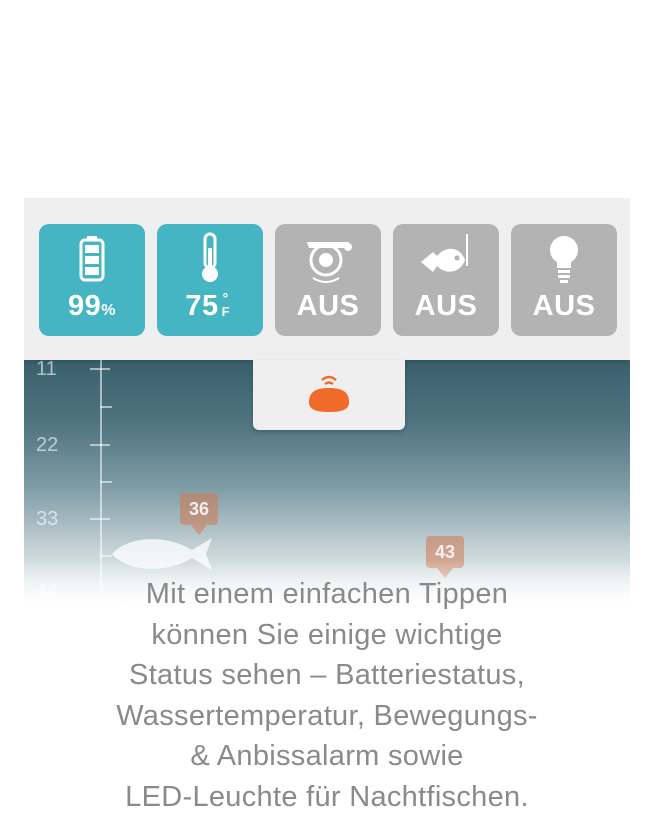  What do you see at coordinates (444, 253) in the screenshot?
I see `fish-hook-icon` at bounding box center [444, 253].